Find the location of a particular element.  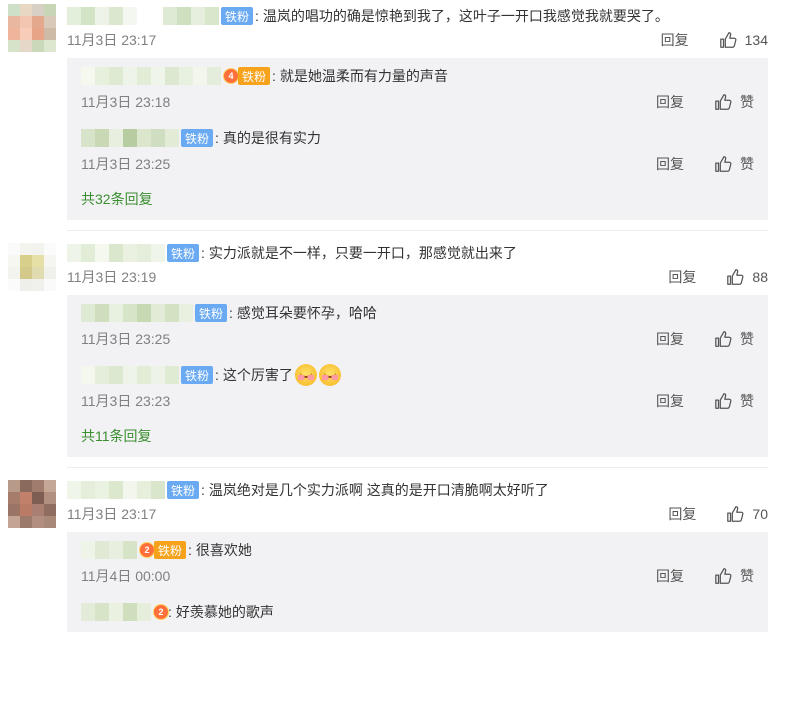

fan-level-crown-icon: 4 is located at coordinates (231, 76).